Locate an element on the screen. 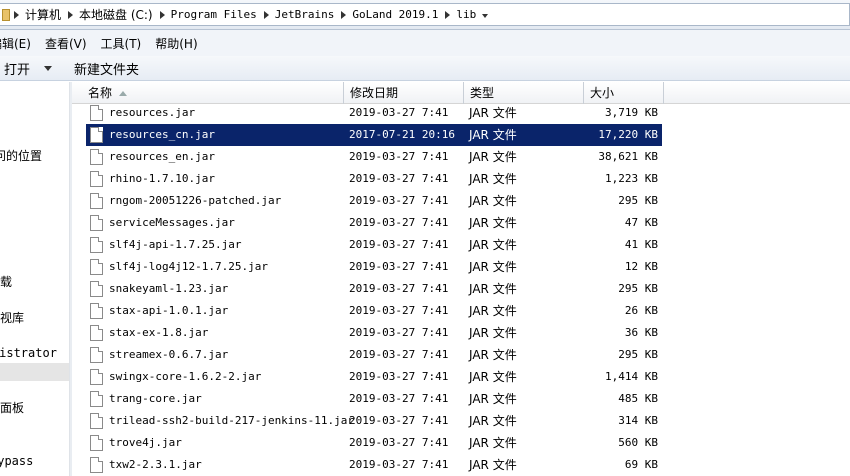 This screenshot has height=476, width=850. file-size: 36 KB is located at coordinates (641, 332).